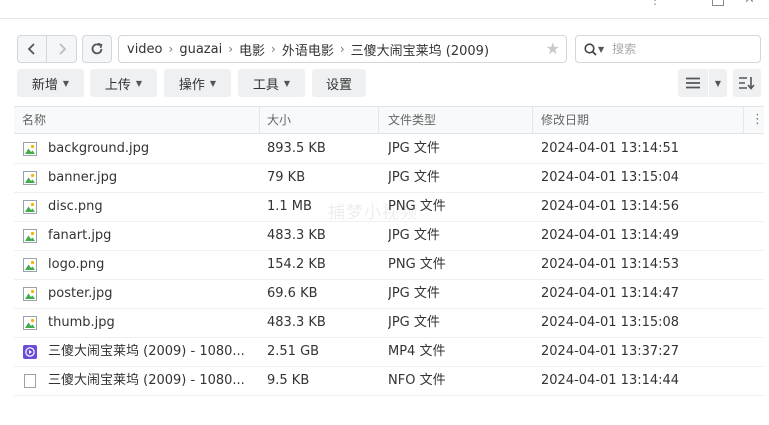 Image resolution: width=769 pixels, height=425 pixels. Describe the element at coordinates (610, 148) in the screenshot. I see `file-modified-date: 2024-04-01 13:14:51` at that location.